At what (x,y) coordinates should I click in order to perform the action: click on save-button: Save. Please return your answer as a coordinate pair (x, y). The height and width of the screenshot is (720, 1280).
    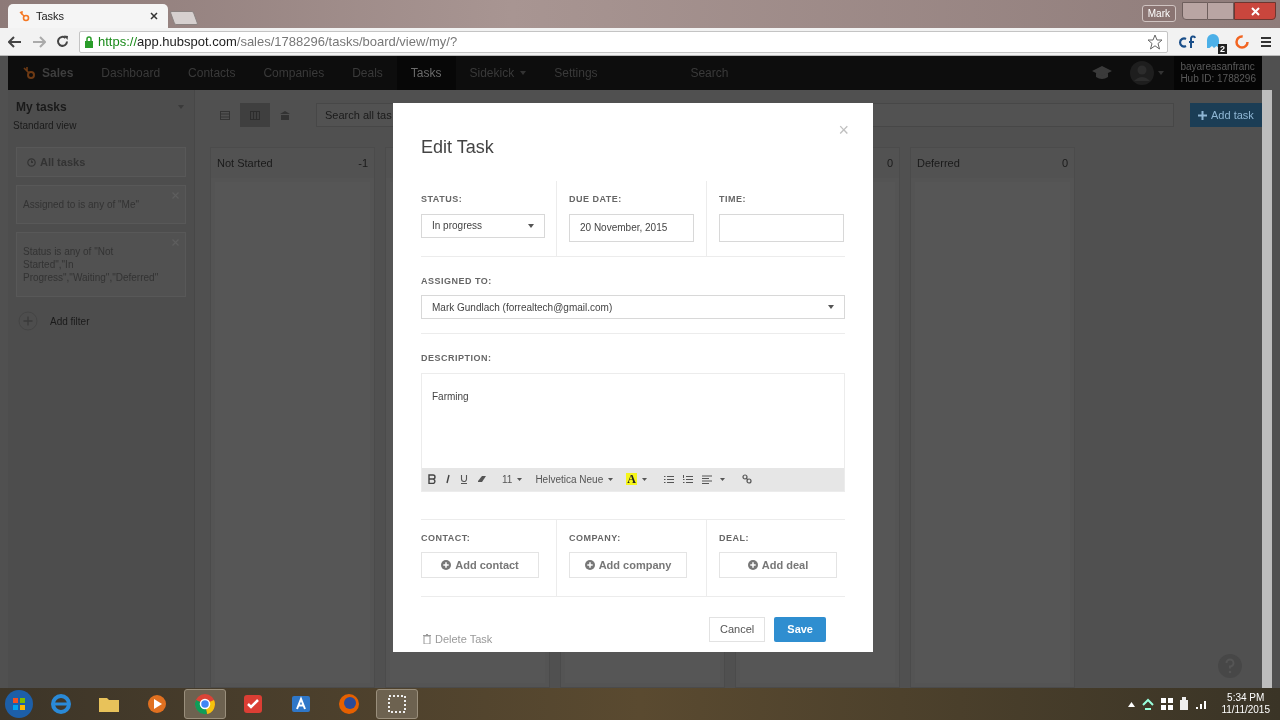
    Looking at the image, I should click on (800, 629).